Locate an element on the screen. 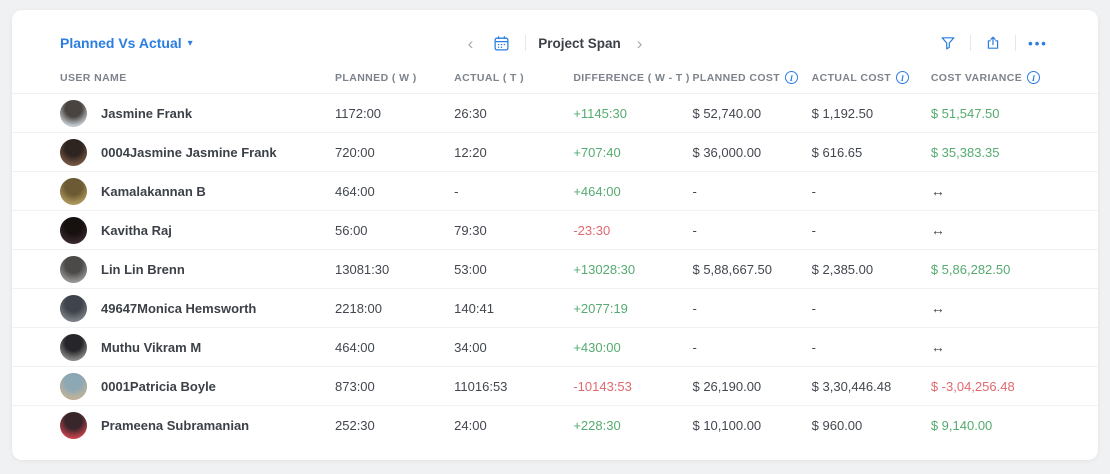  cell-actual: 26:30 is located at coordinates (470, 113).